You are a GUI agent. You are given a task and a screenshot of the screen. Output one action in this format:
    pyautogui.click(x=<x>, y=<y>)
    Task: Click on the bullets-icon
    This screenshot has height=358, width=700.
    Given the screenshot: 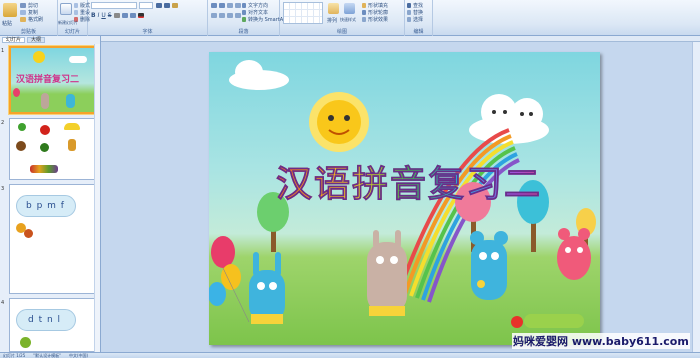 What is the action you would take?
    pyautogui.click(x=214, y=5)
    